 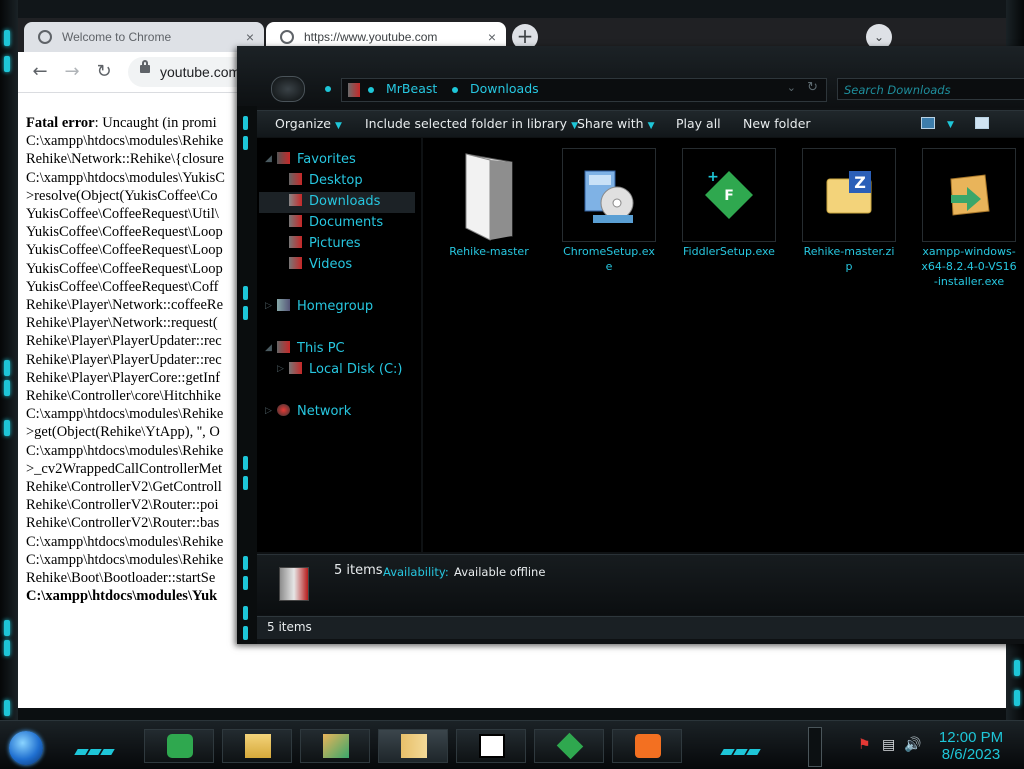 What do you see at coordinates (123, 396) in the screenshot?
I see `error-line: Rehike\Controller\core\Hitchhike` at bounding box center [123, 396].